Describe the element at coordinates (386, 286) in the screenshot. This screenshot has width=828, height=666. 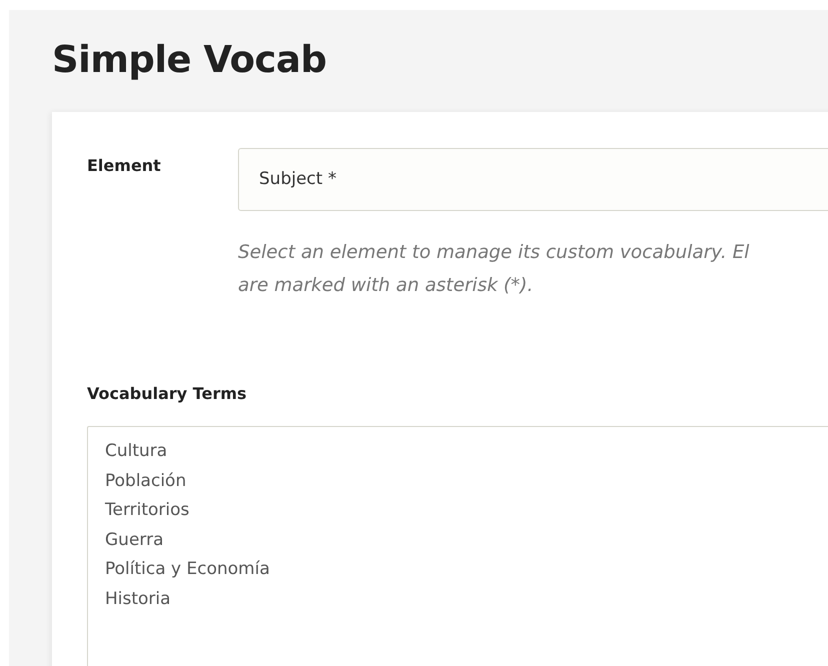
I see `help-text: are marked with an asterisk (*).` at that location.